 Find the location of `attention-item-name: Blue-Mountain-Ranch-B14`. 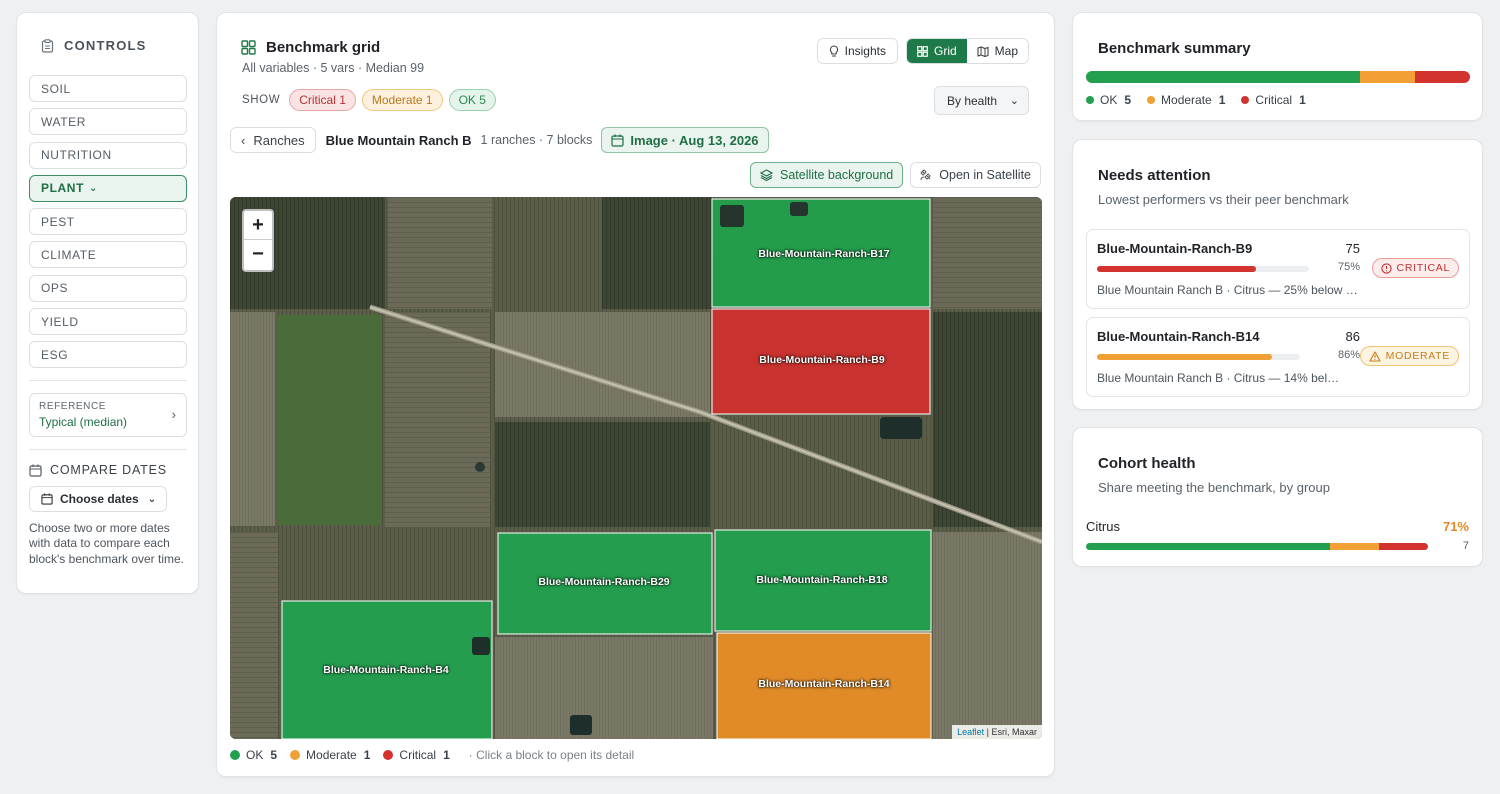

attention-item-name: Blue-Mountain-Ranch-B14 is located at coordinates (1178, 336).